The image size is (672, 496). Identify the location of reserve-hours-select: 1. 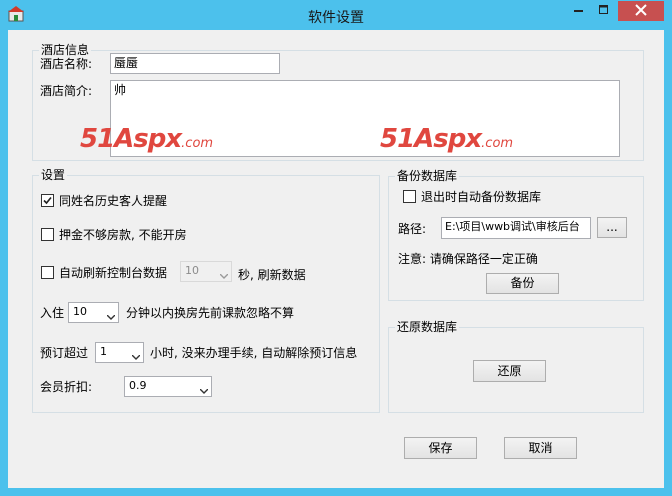
(119, 352).